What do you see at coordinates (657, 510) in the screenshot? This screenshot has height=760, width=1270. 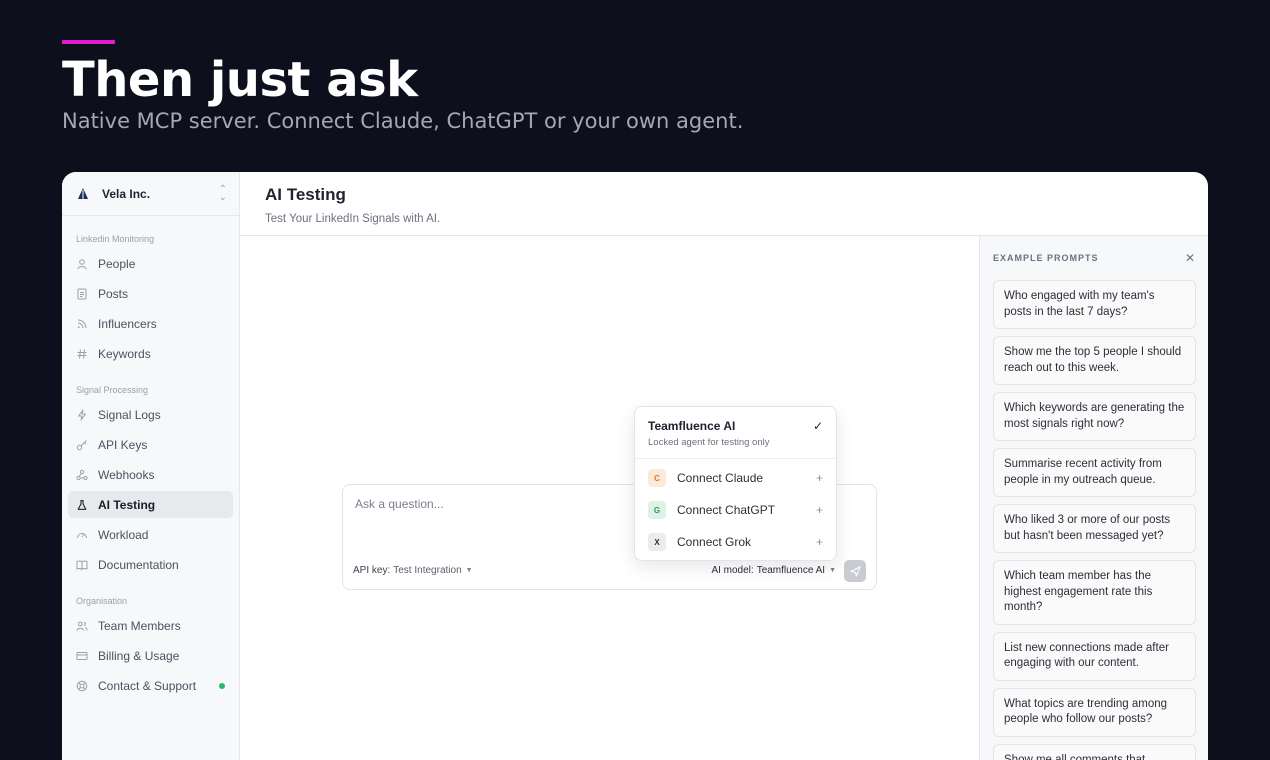 I see `provider-badge: G` at bounding box center [657, 510].